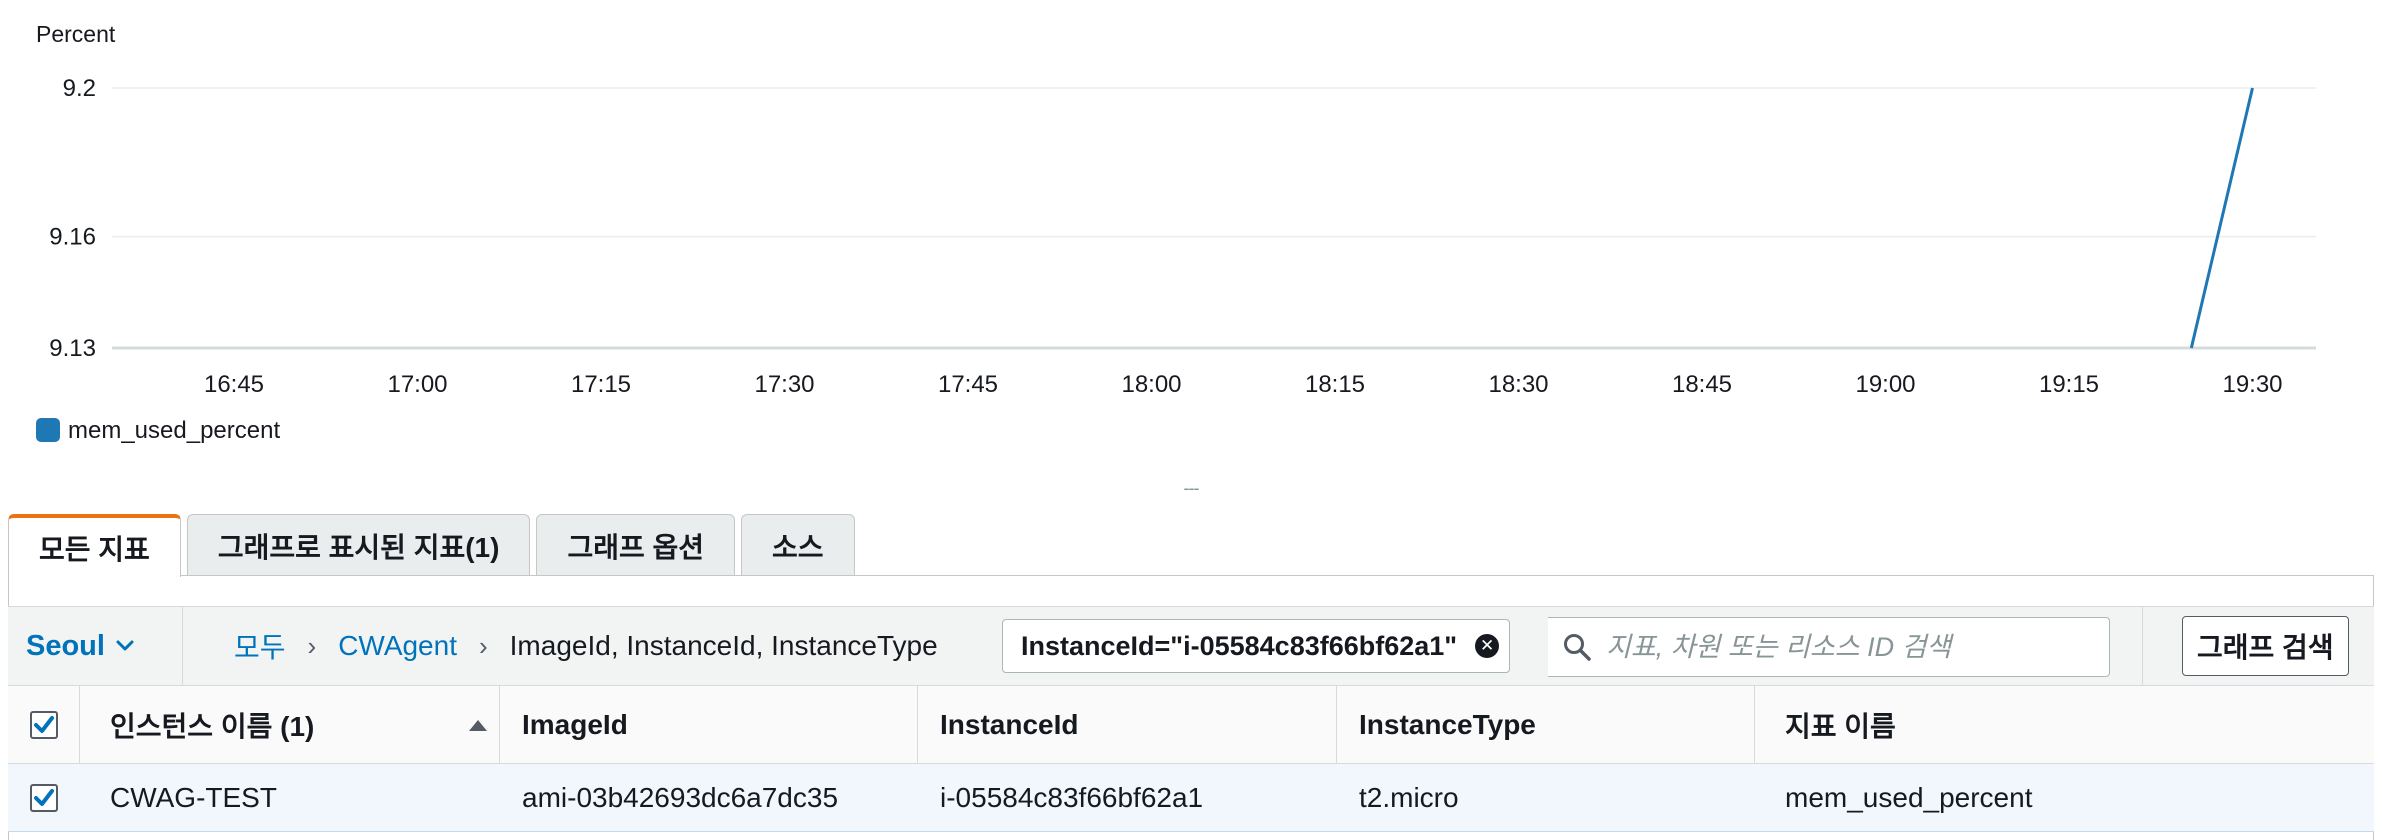  I want to click on series-line, so click(2221, 218).